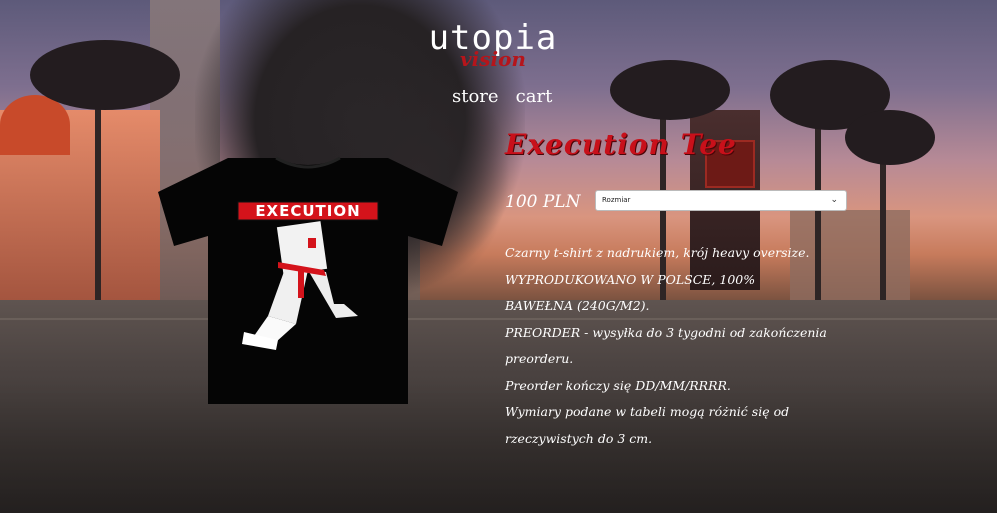  Describe the element at coordinates (307, 211) in the screenshot. I see `product-print-text: EXECUTION` at that location.